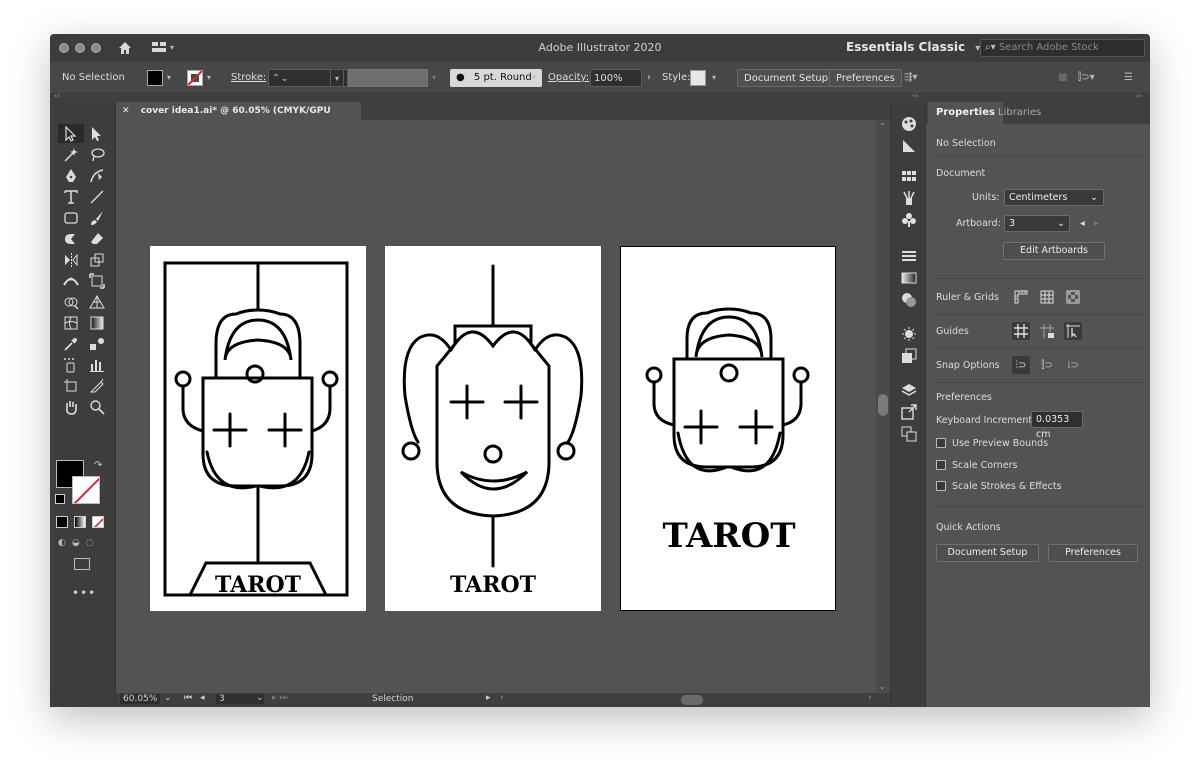  What do you see at coordinates (870, 698) in the screenshot?
I see `scroll-right-icon: ›` at bounding box center [870, 698].